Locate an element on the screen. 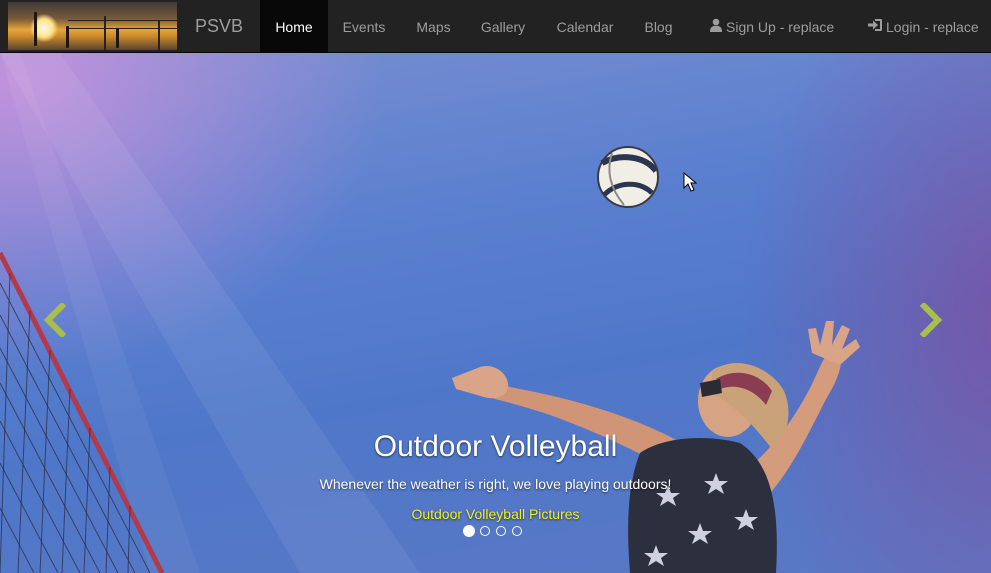 The image size is (991, 573). chevron-left-icon is located at coordinates (55, 320).